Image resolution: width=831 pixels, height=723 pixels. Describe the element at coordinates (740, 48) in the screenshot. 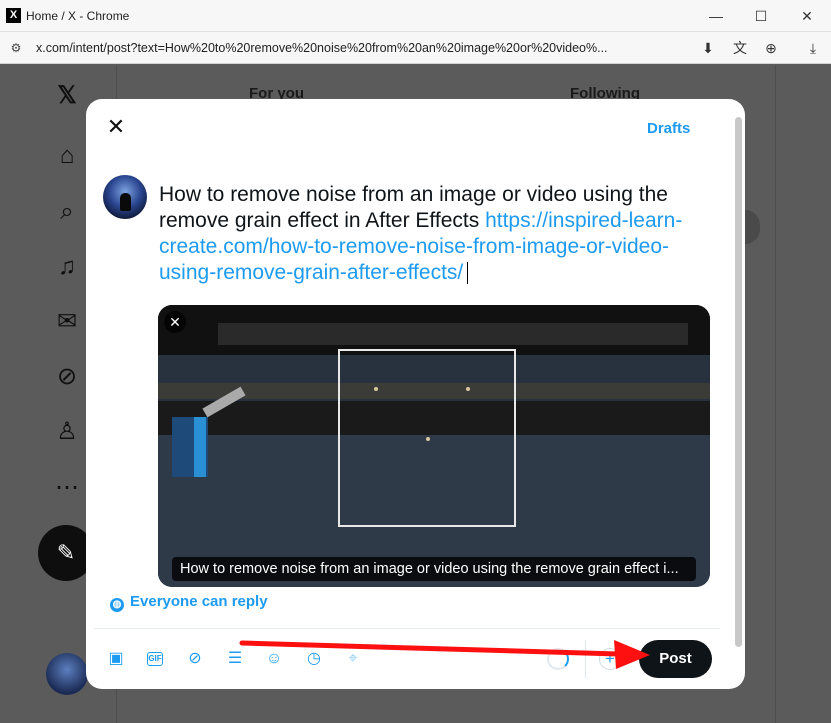

I see `translate-icon: 文` at that location.